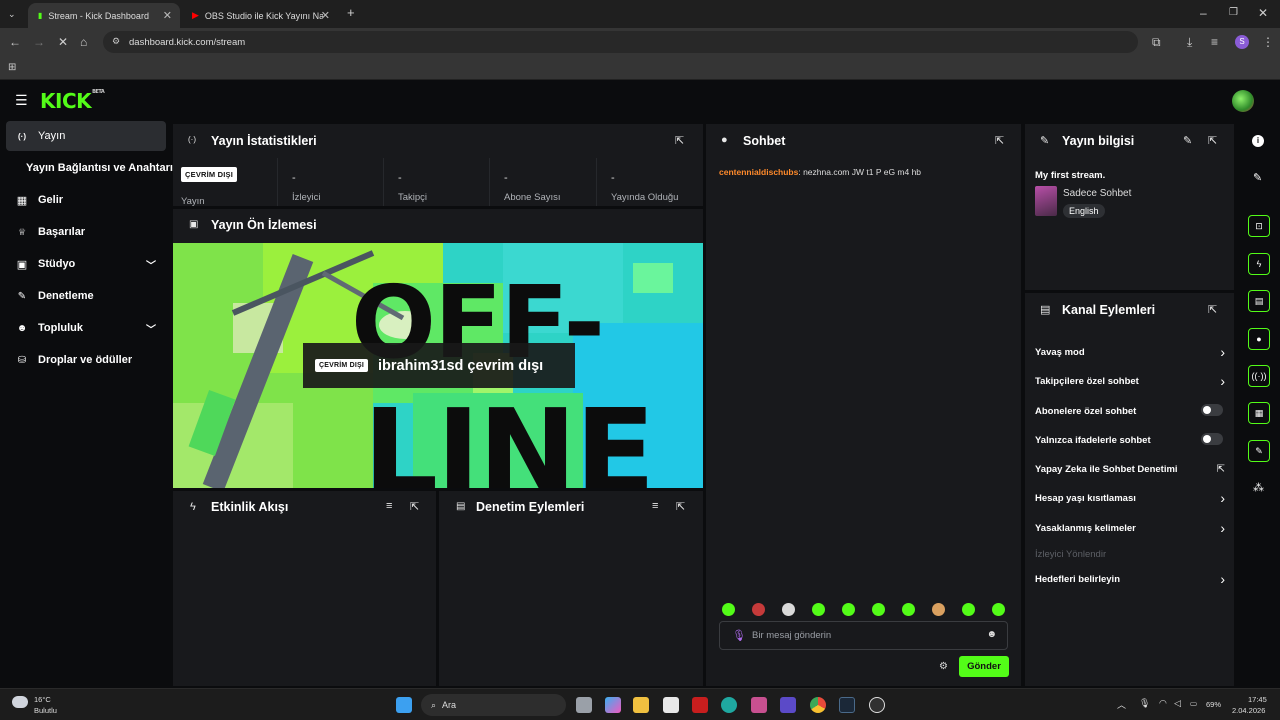  What do you see at coordinates (72, 101) in the screenshot?
I see `kick-logo: KICKBETA` at bounding box center [72, 101].